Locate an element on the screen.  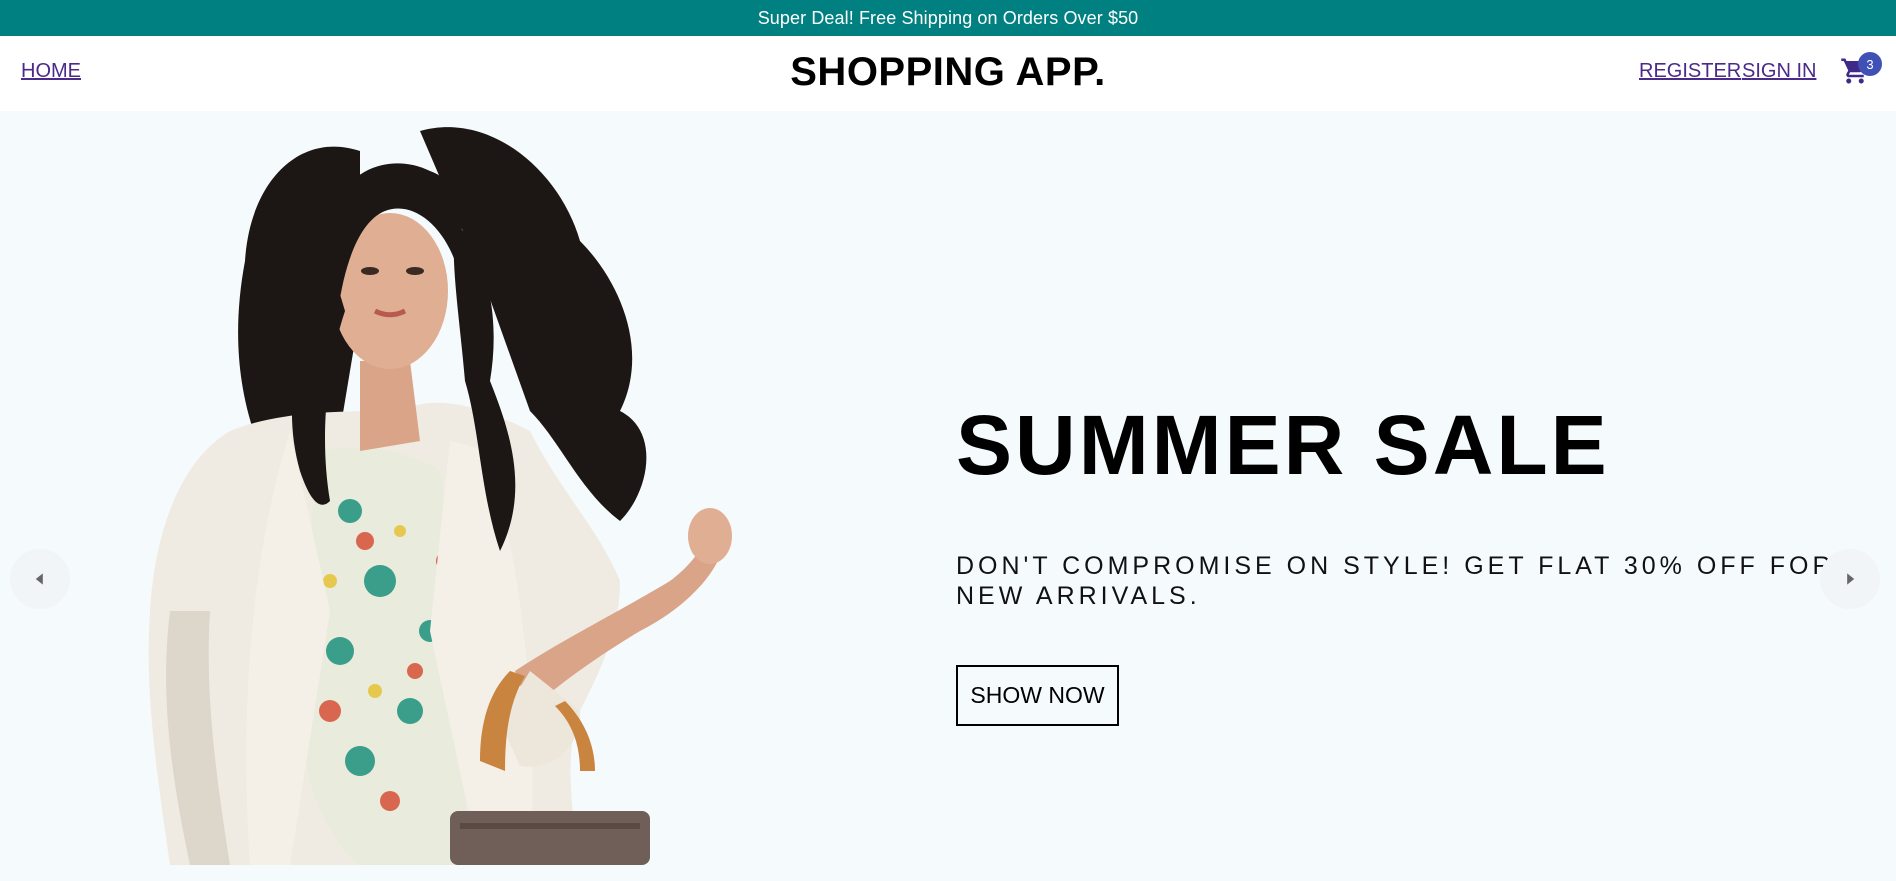
nav-register-link: REGISTER is located at coordinates (1690, 71).